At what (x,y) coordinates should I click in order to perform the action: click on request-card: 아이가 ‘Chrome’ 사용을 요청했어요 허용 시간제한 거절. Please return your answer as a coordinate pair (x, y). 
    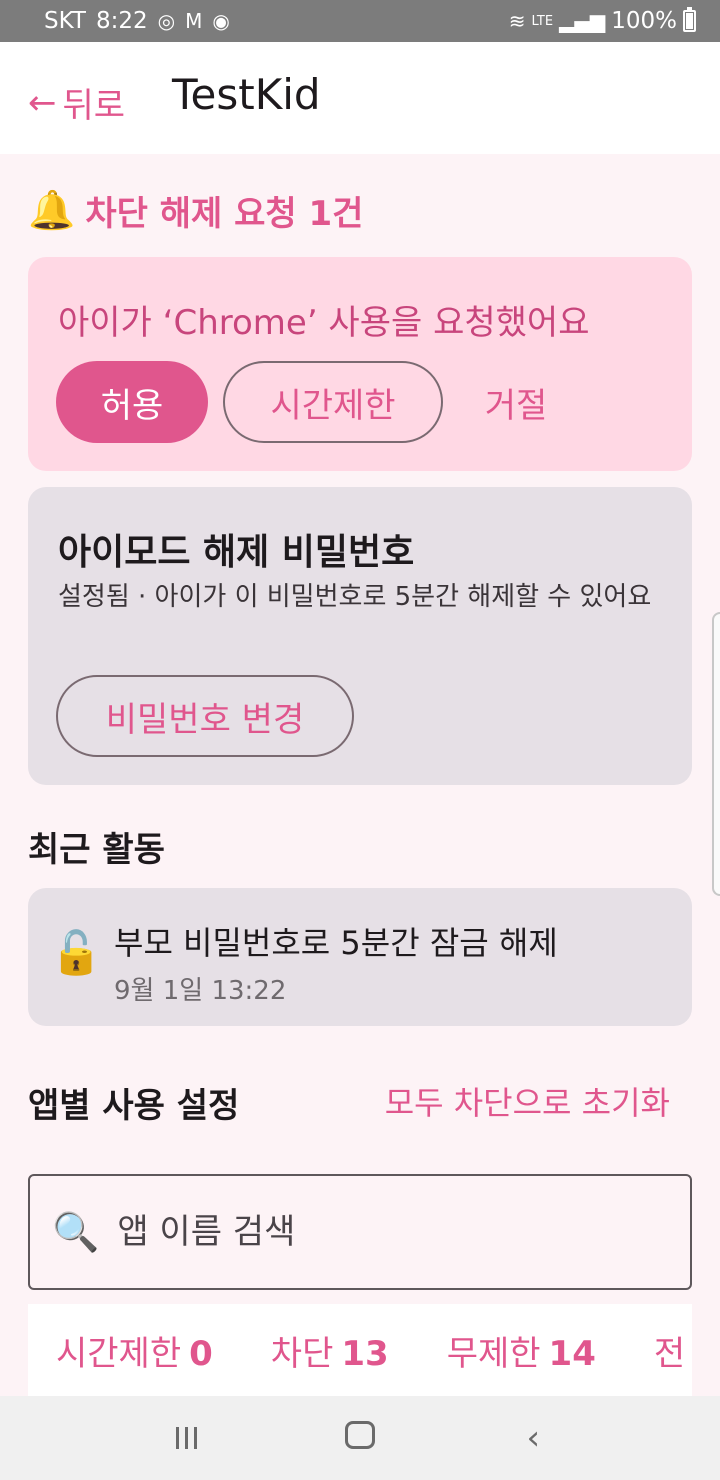
    Looking at the image, I should click on (360, 364).